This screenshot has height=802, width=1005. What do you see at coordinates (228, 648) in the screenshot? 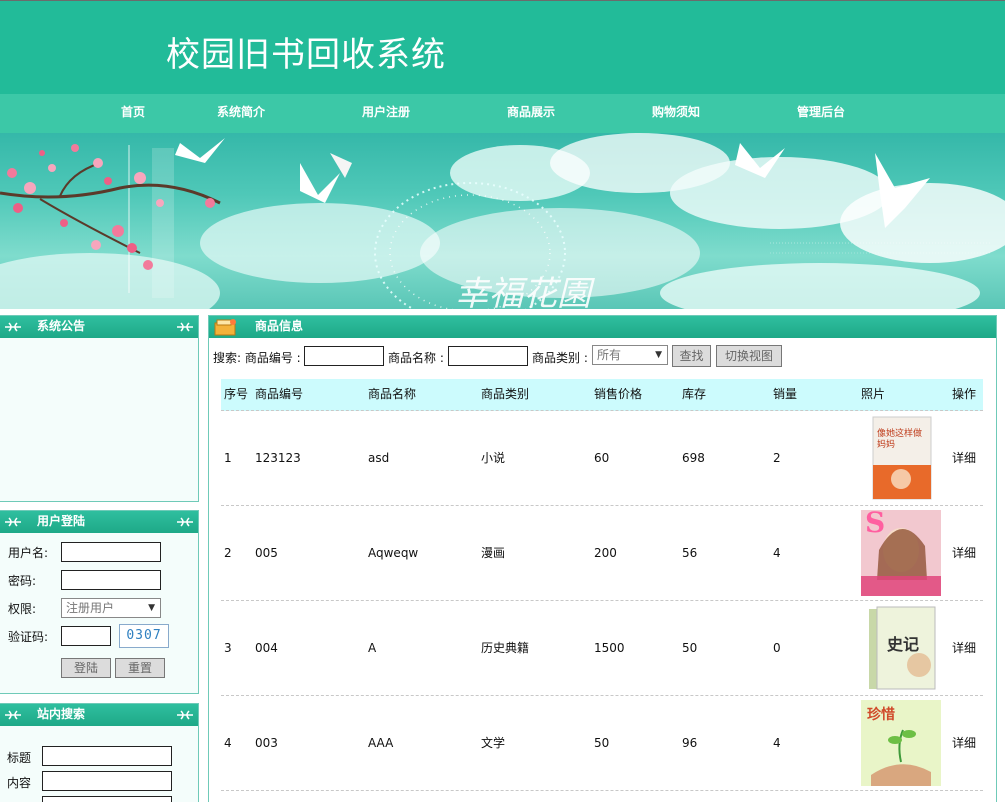
I see `cell-no: 3` at bounding box center [228, 648].